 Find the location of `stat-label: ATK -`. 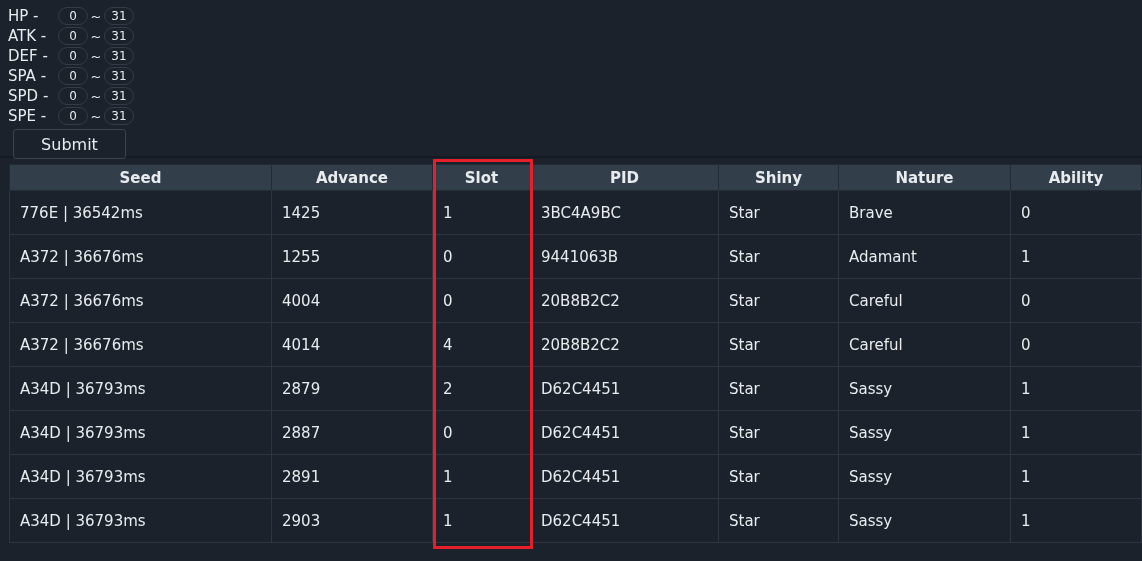

stat-label: ATK - is located at coordinates (28, 36).